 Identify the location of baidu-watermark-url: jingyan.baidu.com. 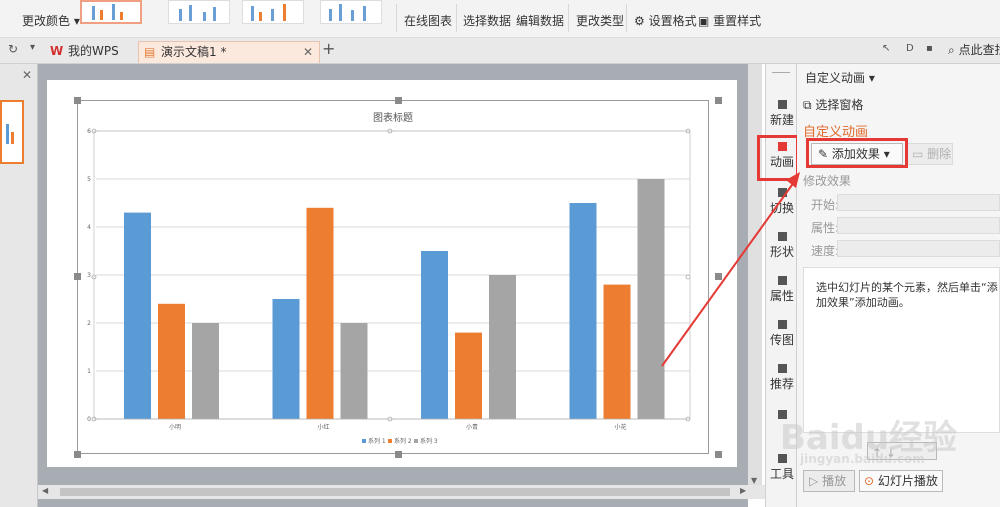
(862, 459).